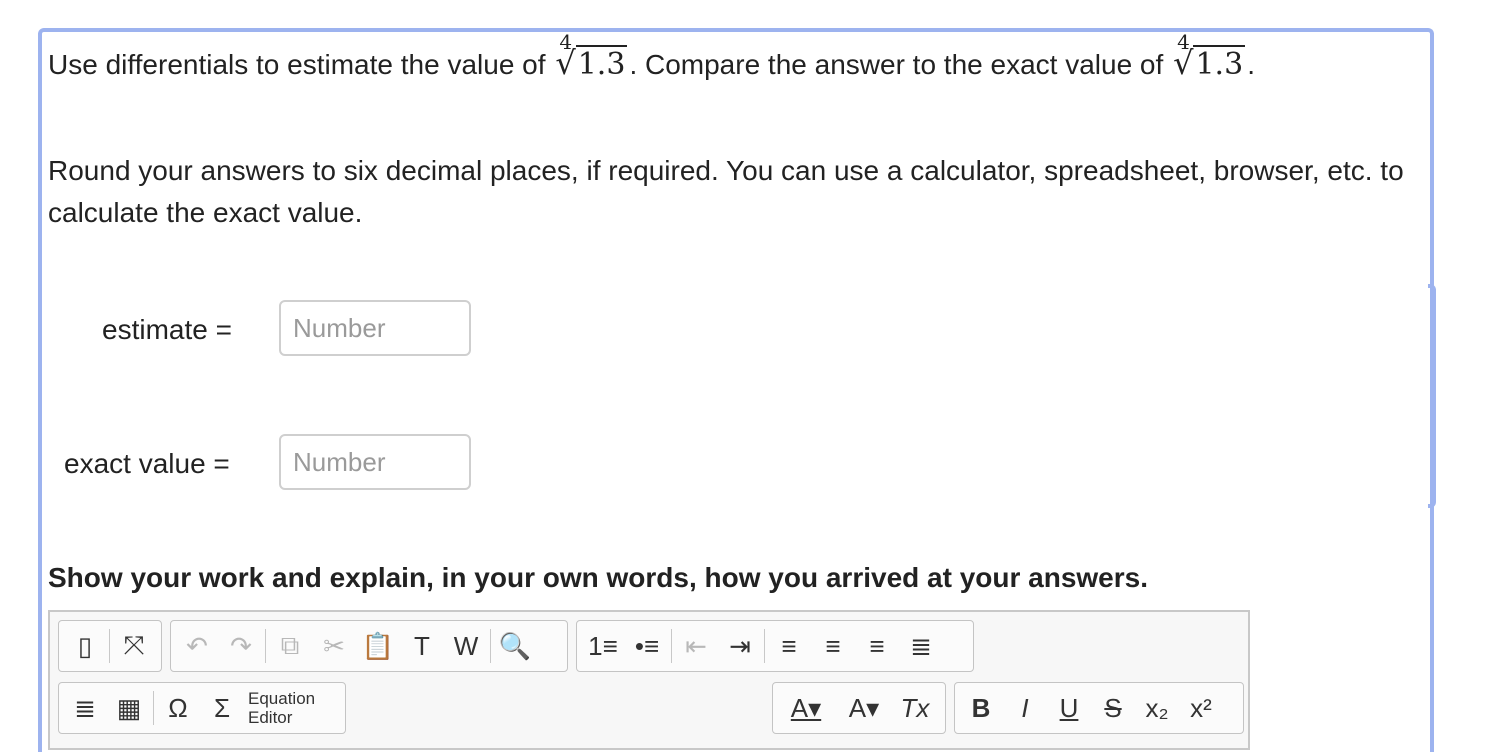 This screenshot has width=1504, height=752. I want to click on paste-word-icon: W, so click(466, 646).